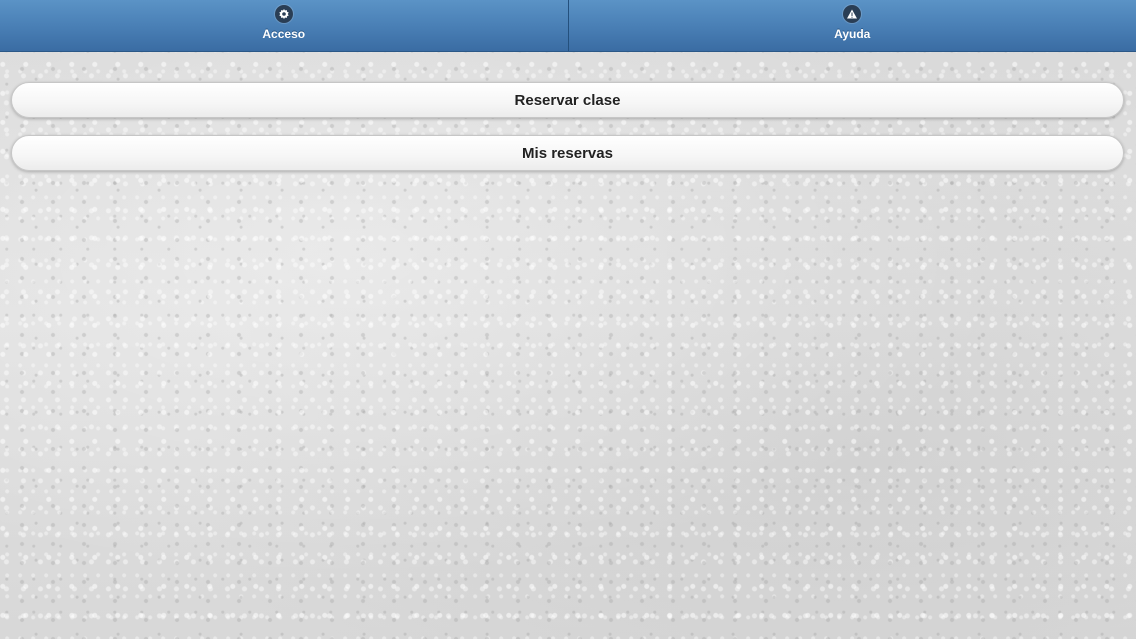  What do you see at coordinates (284, 25) in the screenshot?
I see `nav-item-acceso: Acceso` at bounding box center [284, 25].